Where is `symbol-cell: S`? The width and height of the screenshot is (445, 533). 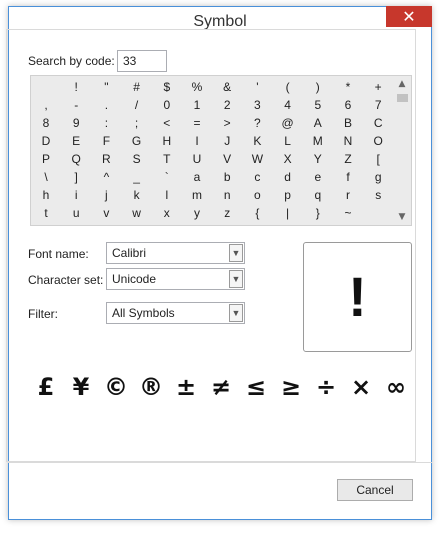
symbol-cell: S is located at coordinates (137, 159).